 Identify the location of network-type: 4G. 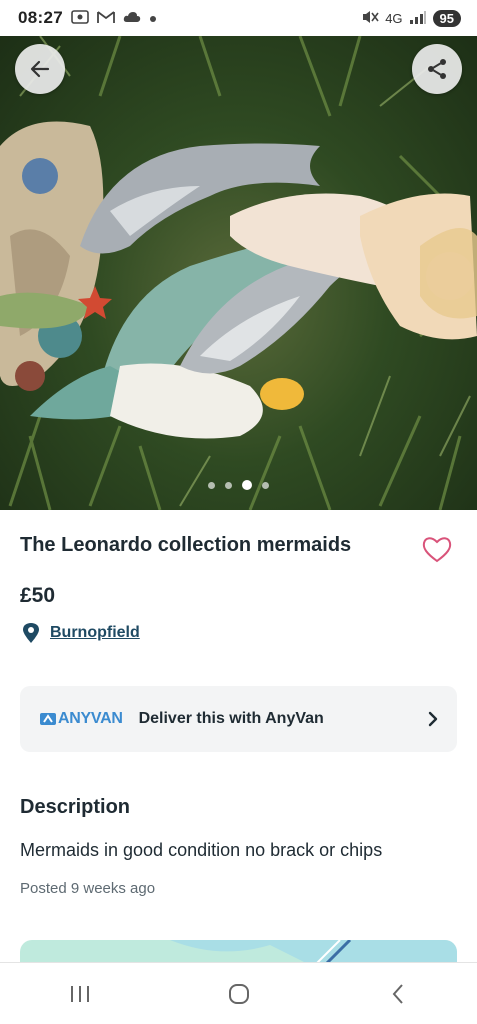
(394, 18).